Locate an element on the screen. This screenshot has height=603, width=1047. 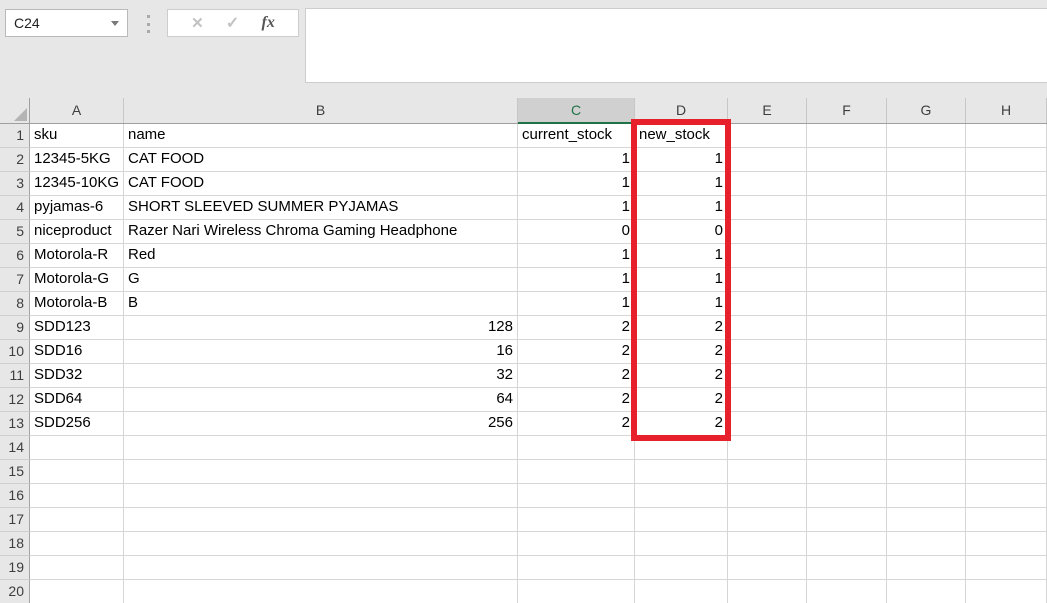
row-header-10: 10 is located at coordinates (15, 352).